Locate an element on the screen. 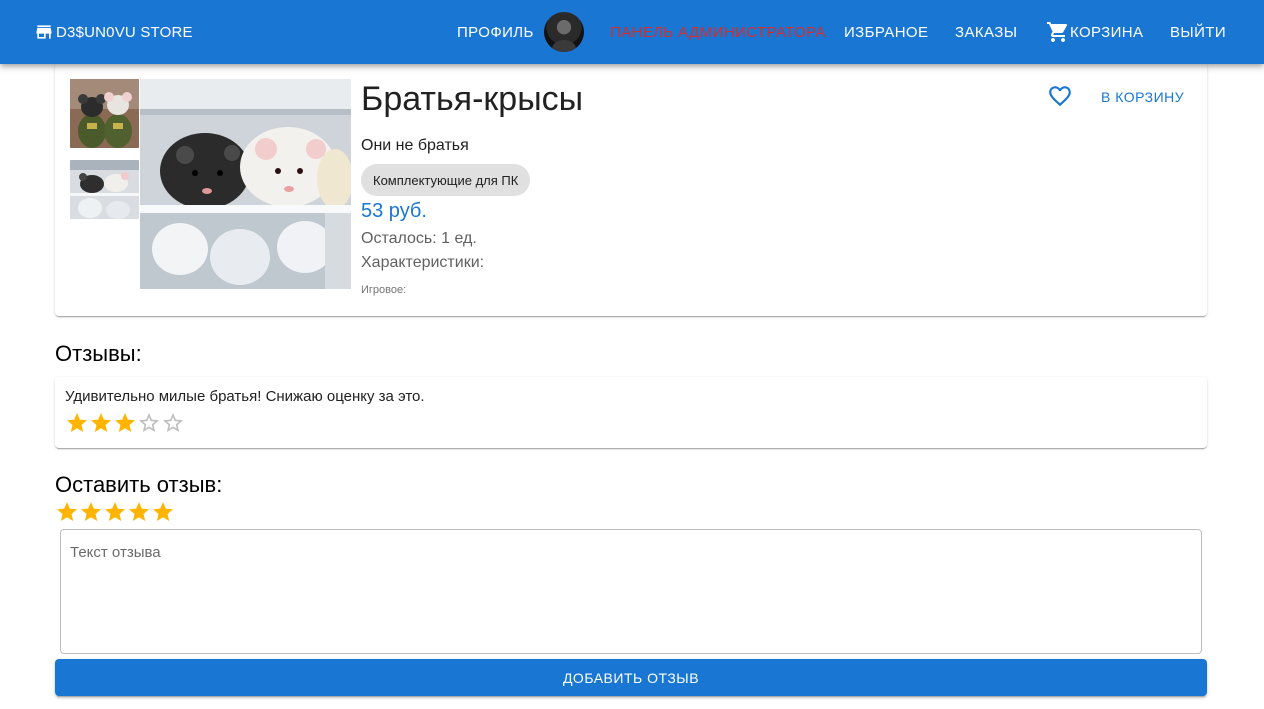  spec-row: Игровое: is located at coordinates (384, 290).